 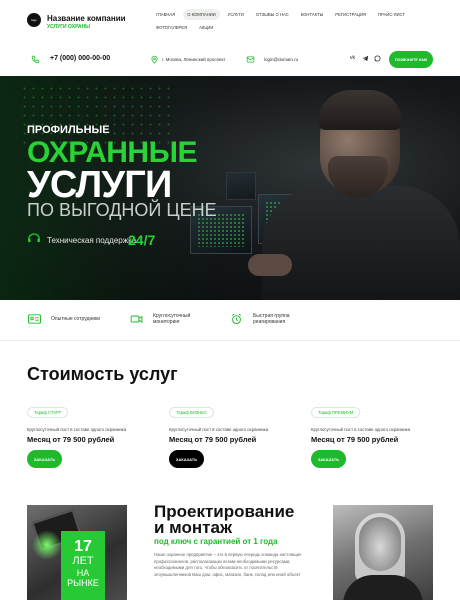 What do you see at coordinates (230, 340) in the screenshot?
I see `section-divider` at bounding box center [230, 340].